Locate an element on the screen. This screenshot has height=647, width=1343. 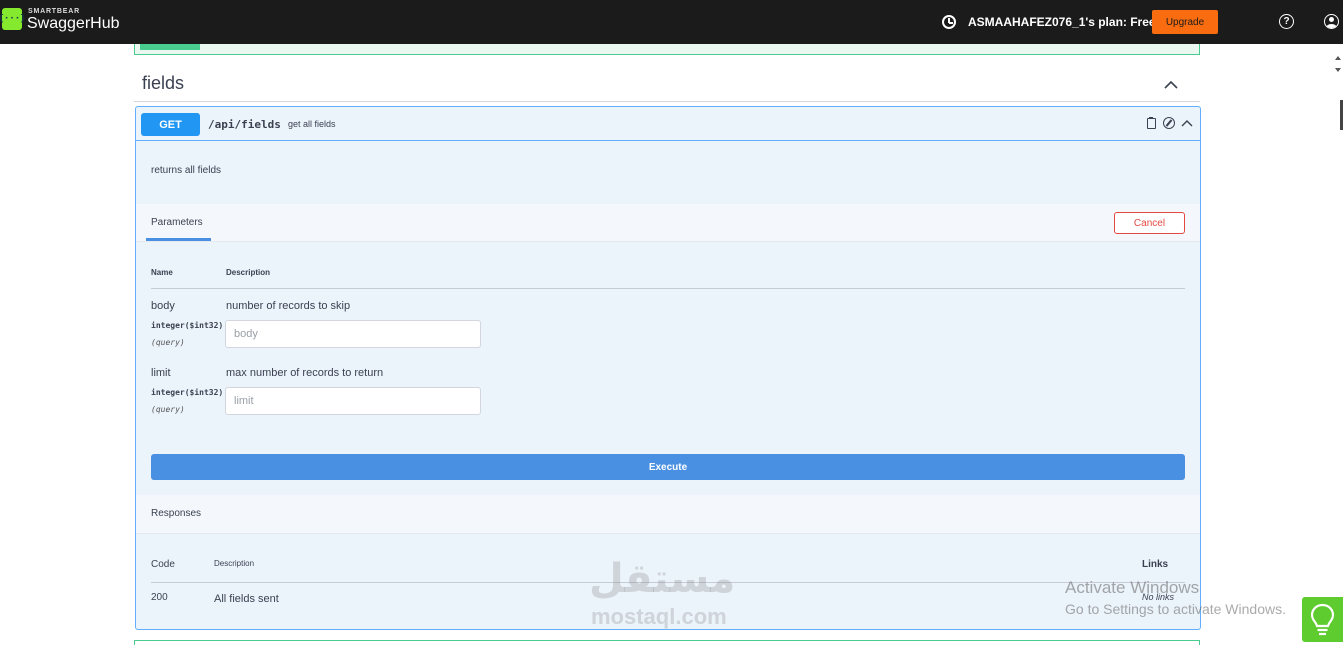
responses-header: Responses is located at coordinates (668, 514).